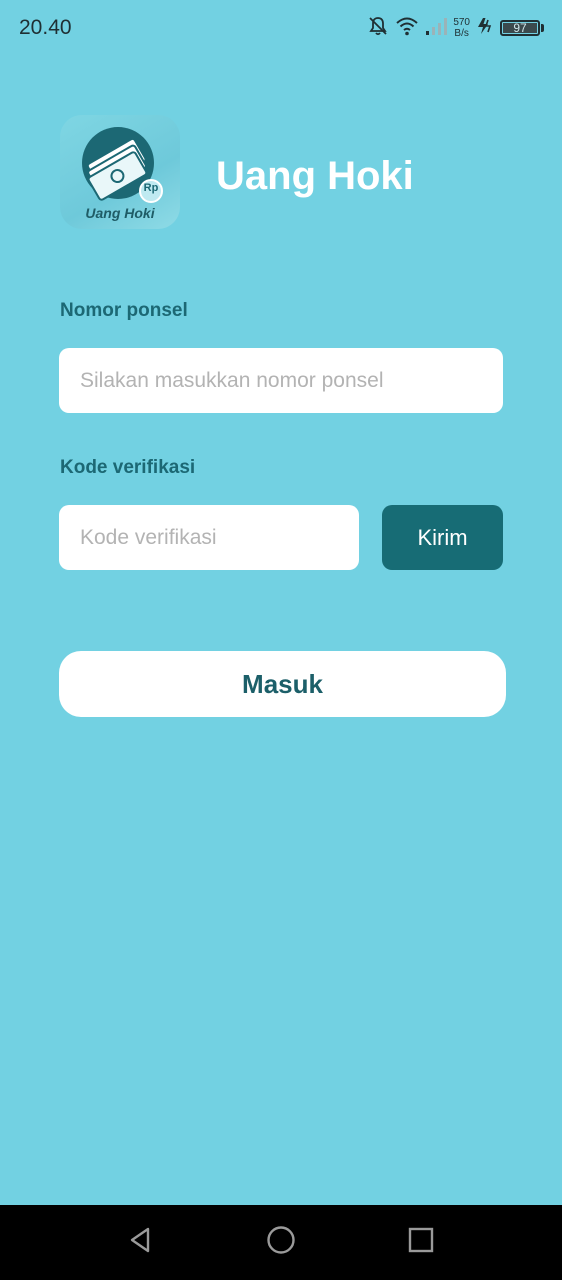 The height and width of the screenshot is (1280, 562). What do you see at coordinates (290, 380) in the screenshot?
I see `phone-input` at bounding box center [290, 380].